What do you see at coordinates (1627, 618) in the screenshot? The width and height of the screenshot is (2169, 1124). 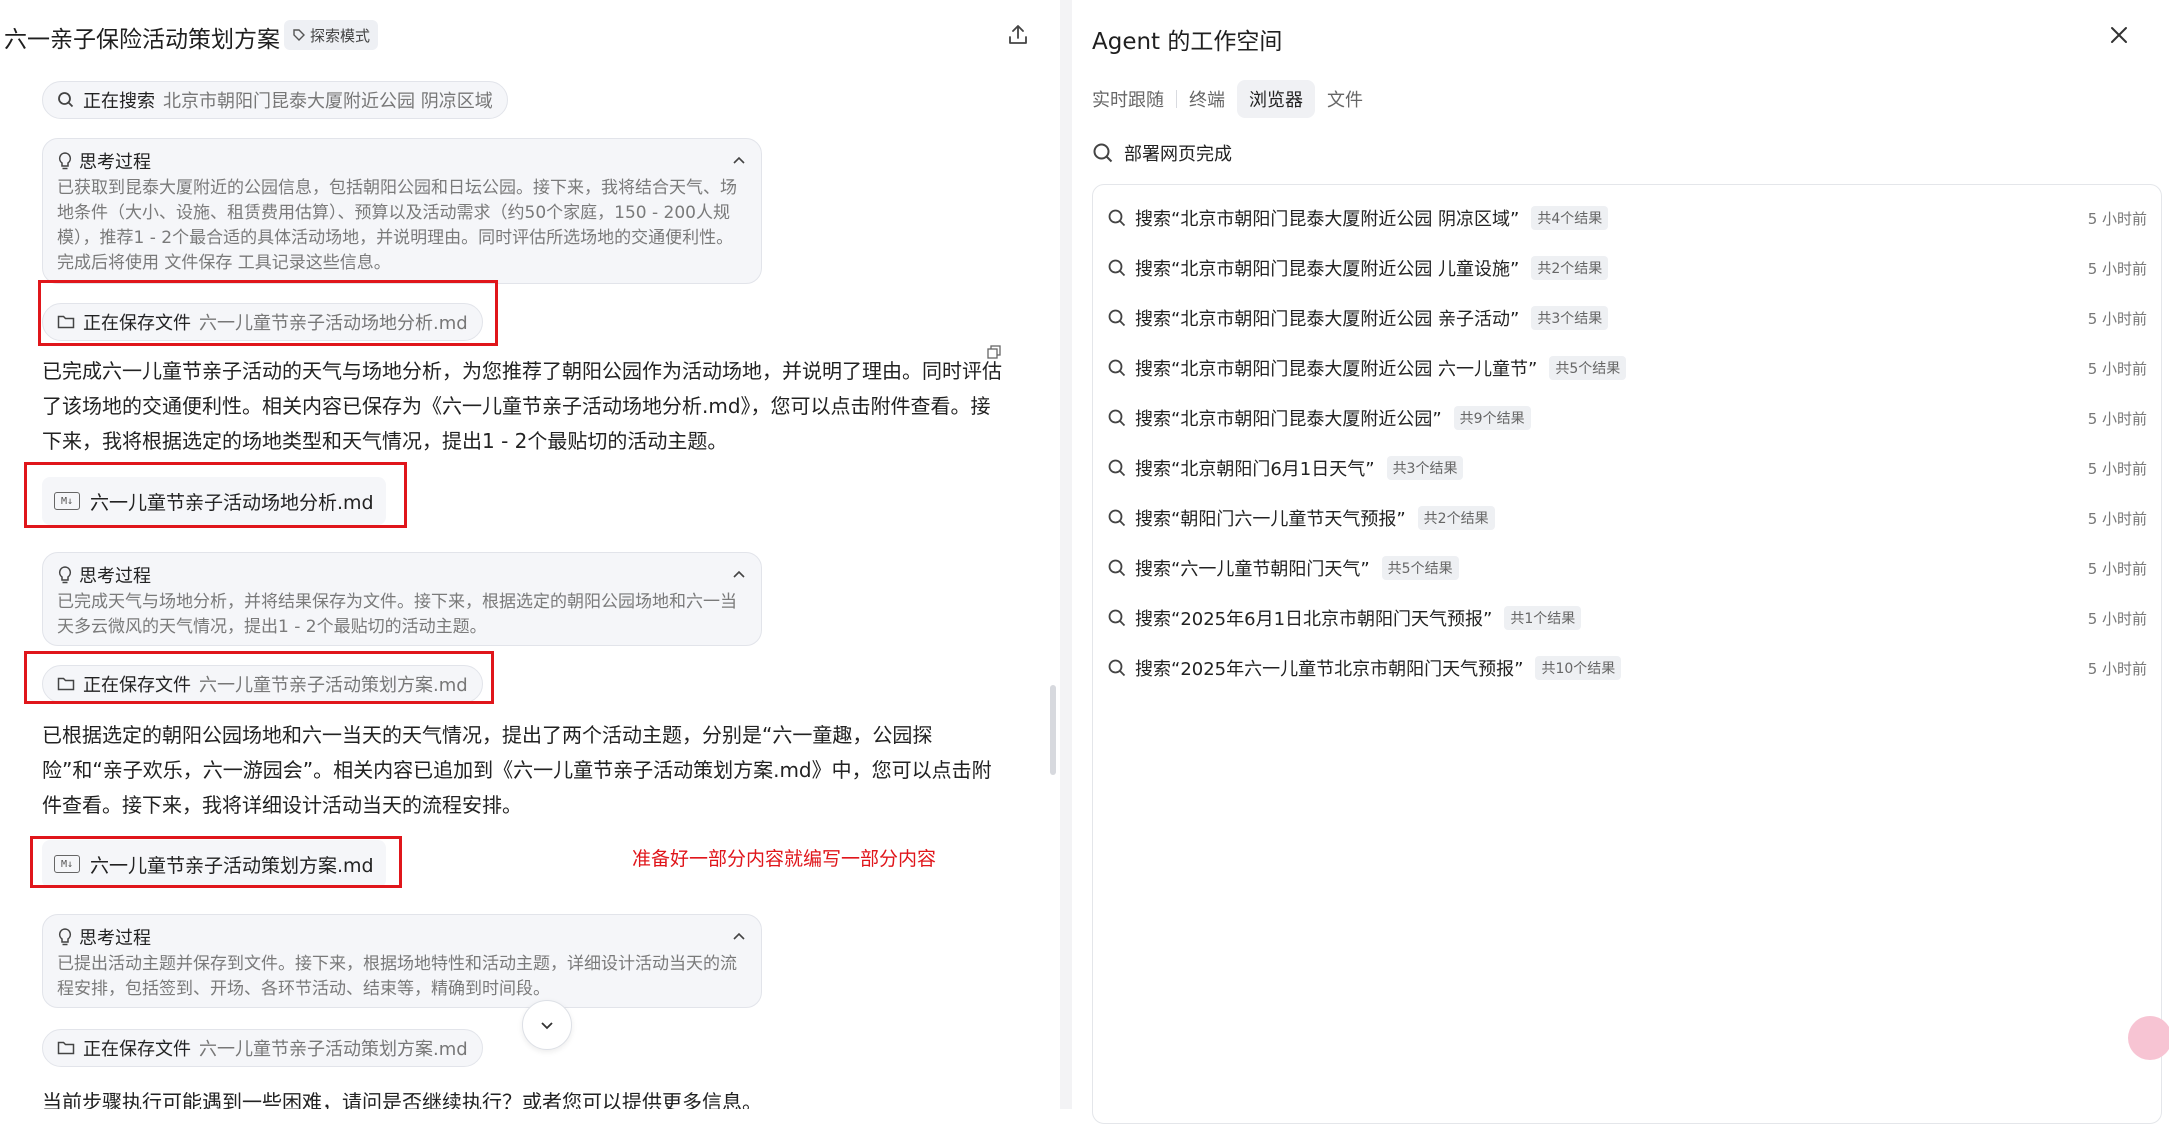 I see `search-result-row: 搜索“2025年6月1日北京市朝阳门天气预报” 共1个结果 5 小时前` at bounding box center [1627, 618].